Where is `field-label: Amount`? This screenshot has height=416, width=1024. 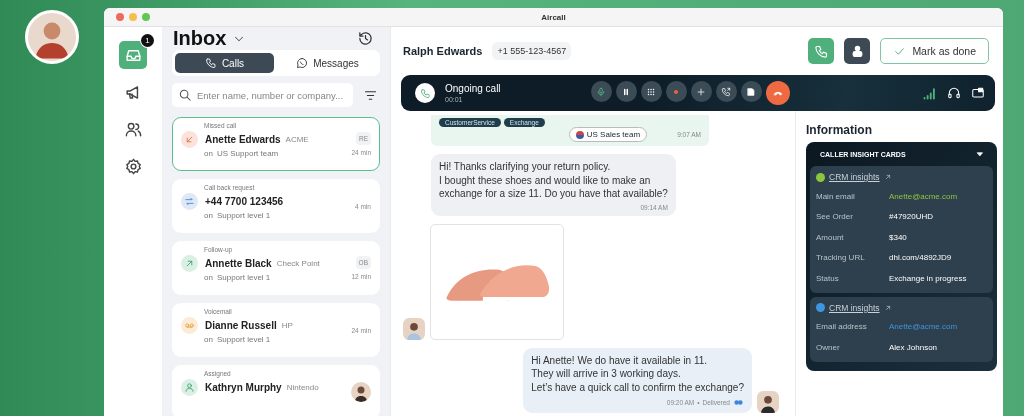 field-label: Amount is located at coordinates (830, 237).